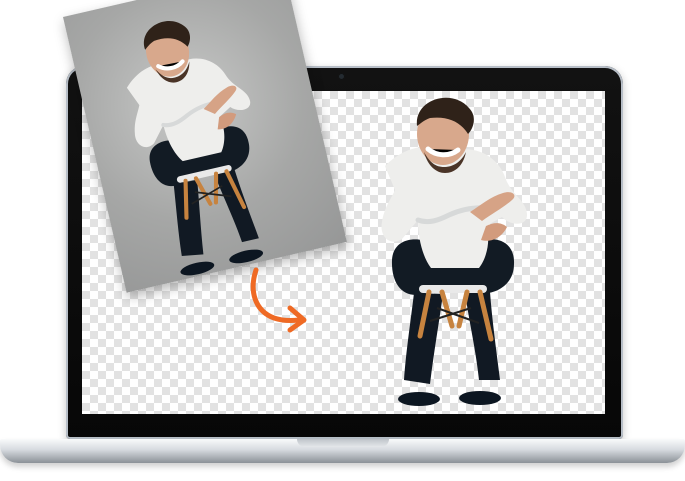  Describe the element at coordinates (343, 443) in the screenshot. I see `laptop-base-notch` at that location.